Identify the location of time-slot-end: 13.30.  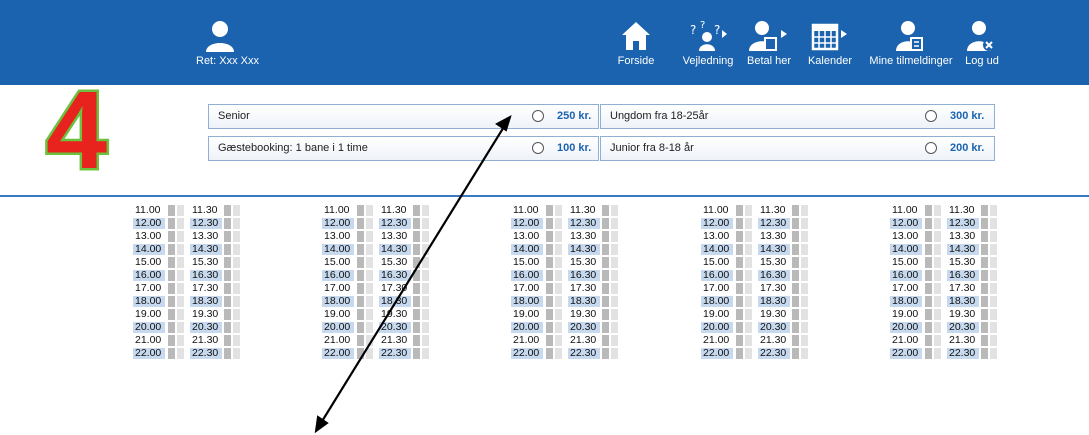
(395, 236).